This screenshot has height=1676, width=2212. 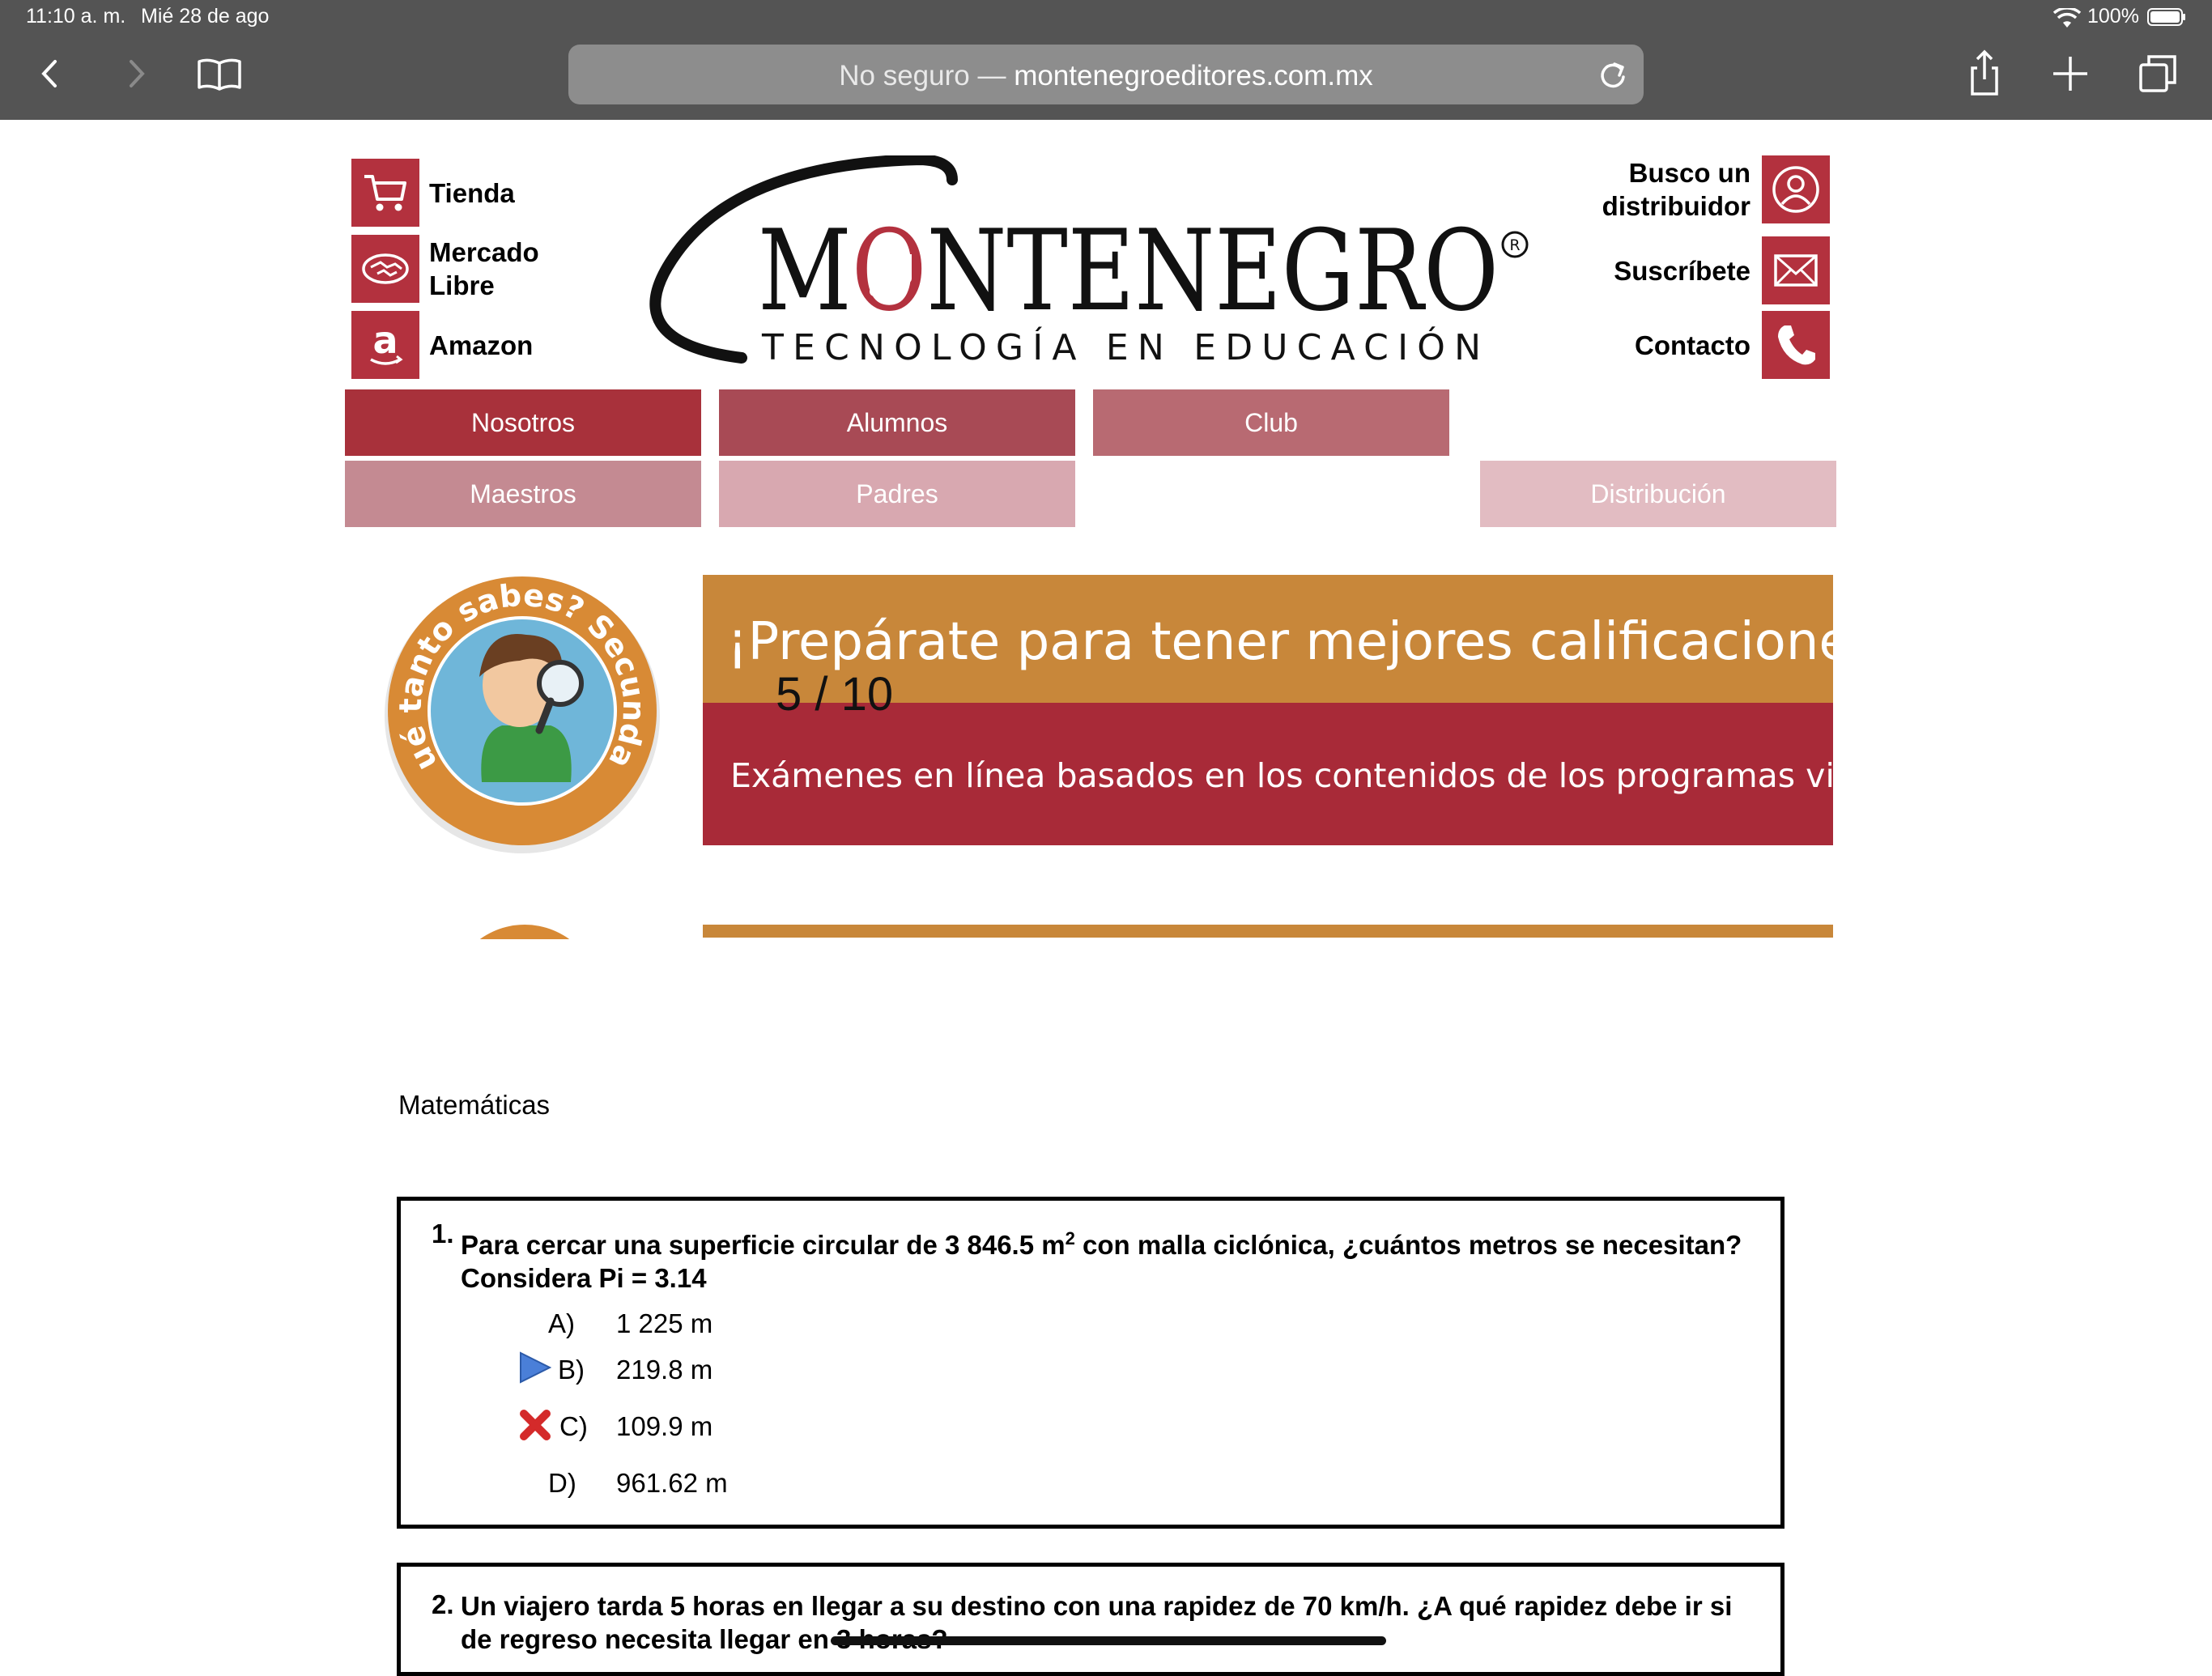 I want to click on option-a-letter: A), so click(x=561, y=1323).